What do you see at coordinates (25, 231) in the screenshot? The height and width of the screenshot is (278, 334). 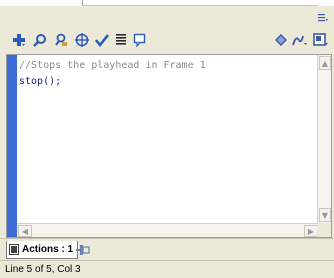 I see `scroll-left-button: ◀` at bounding box center [25, 231].